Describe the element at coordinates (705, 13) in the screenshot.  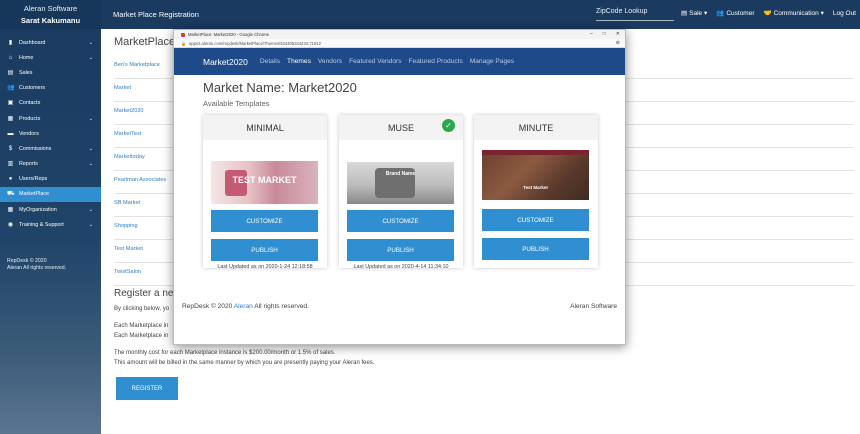
I see `caret-down-icon: ▾` at that location.